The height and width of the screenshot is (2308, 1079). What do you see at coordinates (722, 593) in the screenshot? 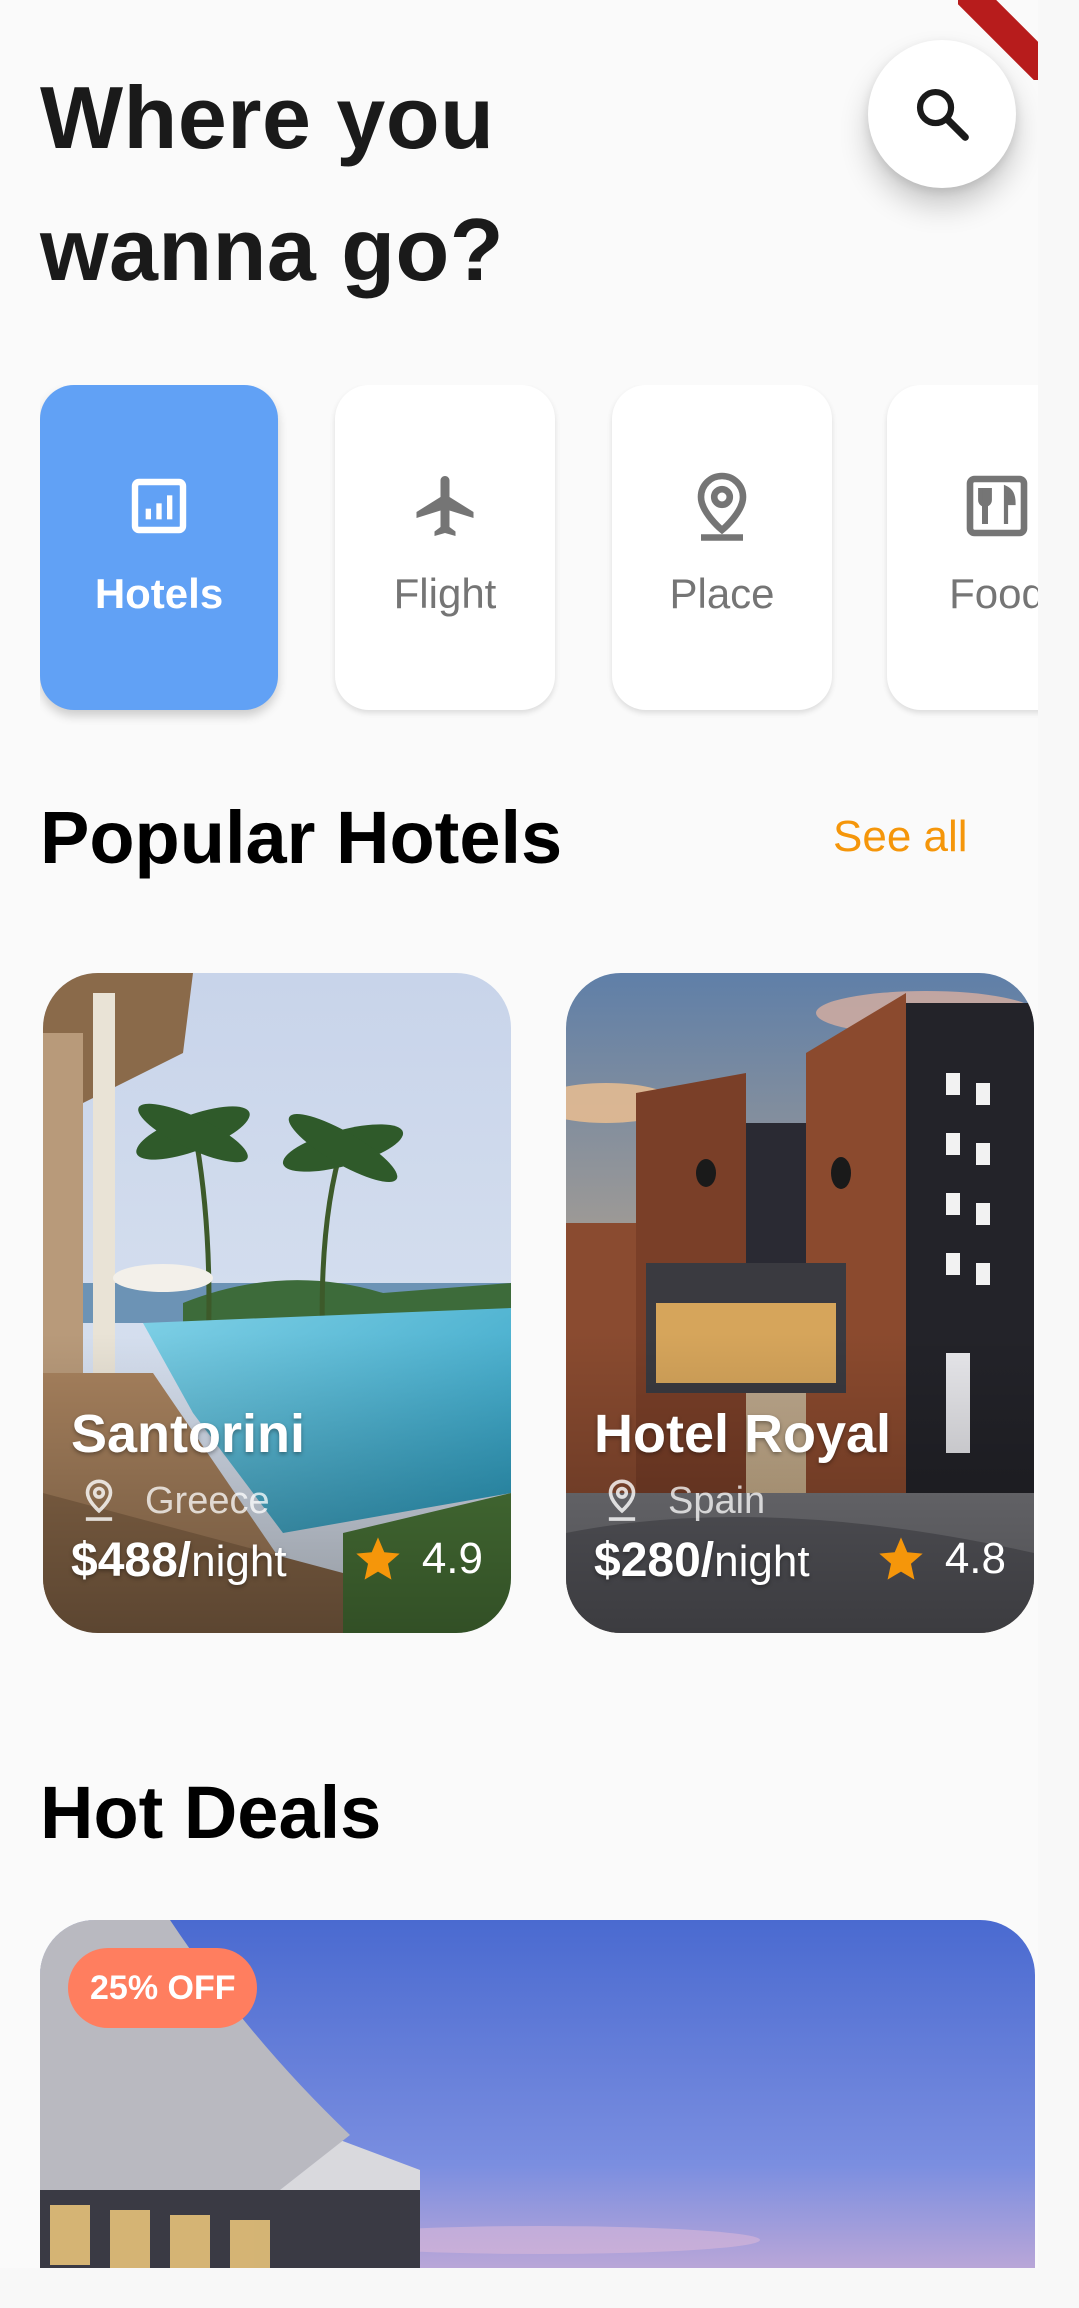
I see `category-label: Place` at bounding box center [722, 593].